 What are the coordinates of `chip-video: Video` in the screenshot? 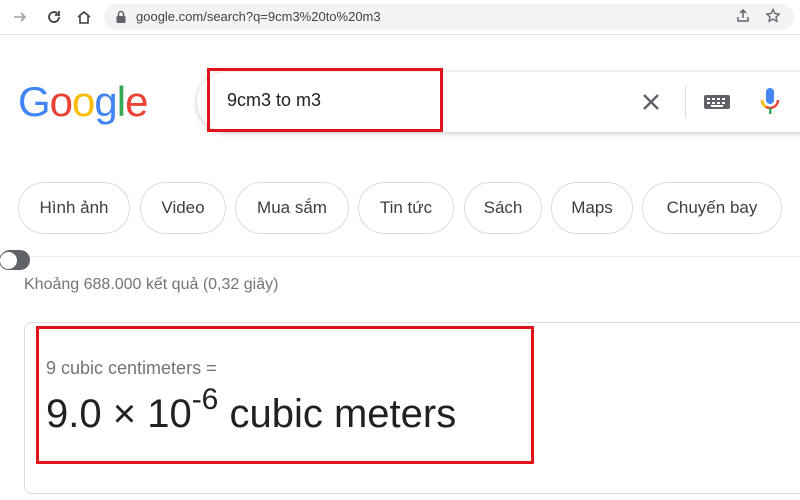 It's located at (183, 208).